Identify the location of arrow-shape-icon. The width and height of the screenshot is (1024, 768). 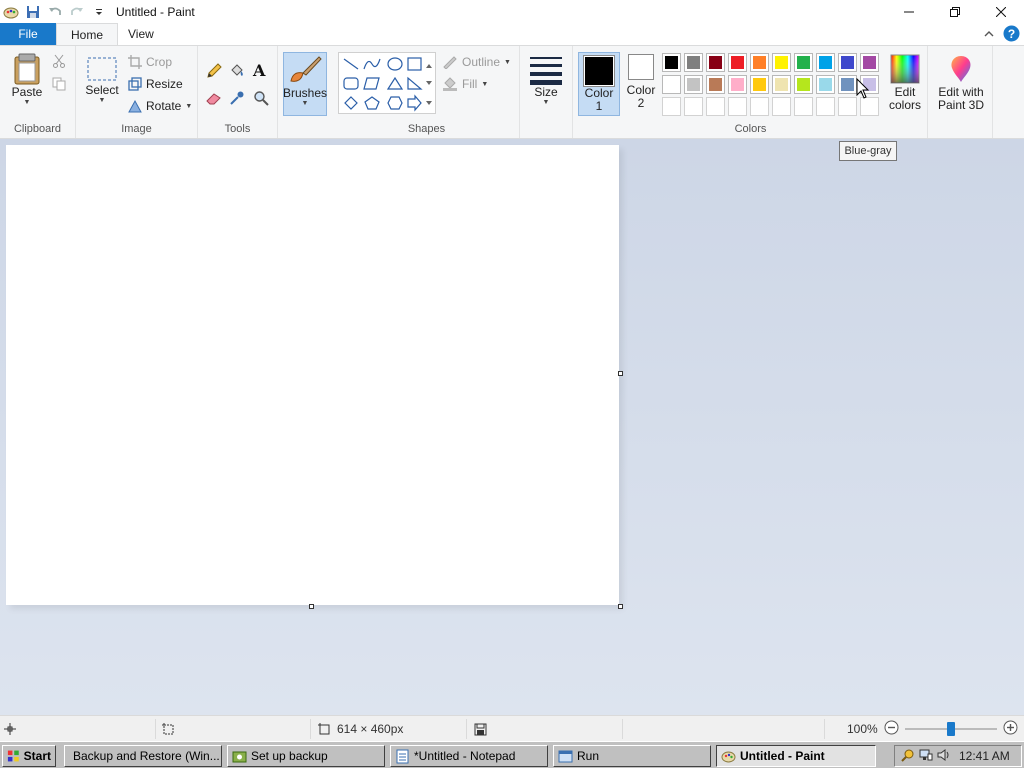
(414, 103).